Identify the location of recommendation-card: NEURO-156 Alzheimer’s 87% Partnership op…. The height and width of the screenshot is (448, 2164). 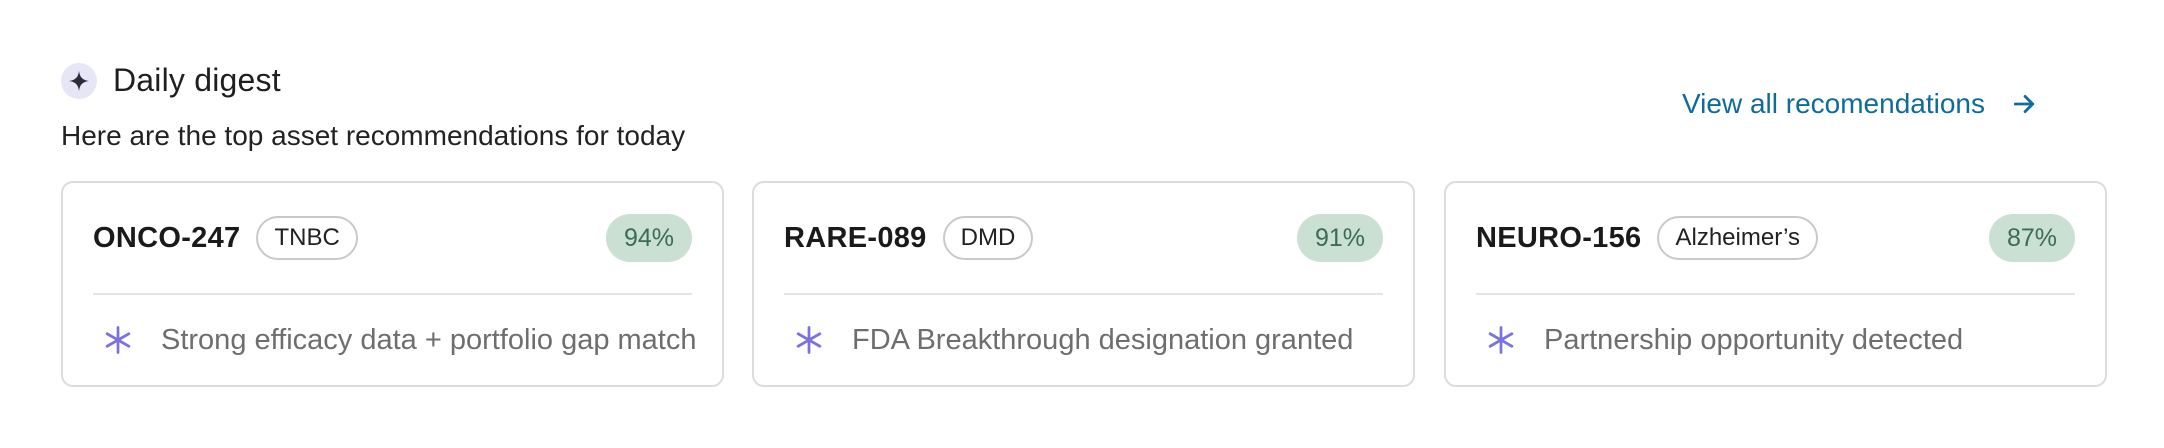
(1775, 284).